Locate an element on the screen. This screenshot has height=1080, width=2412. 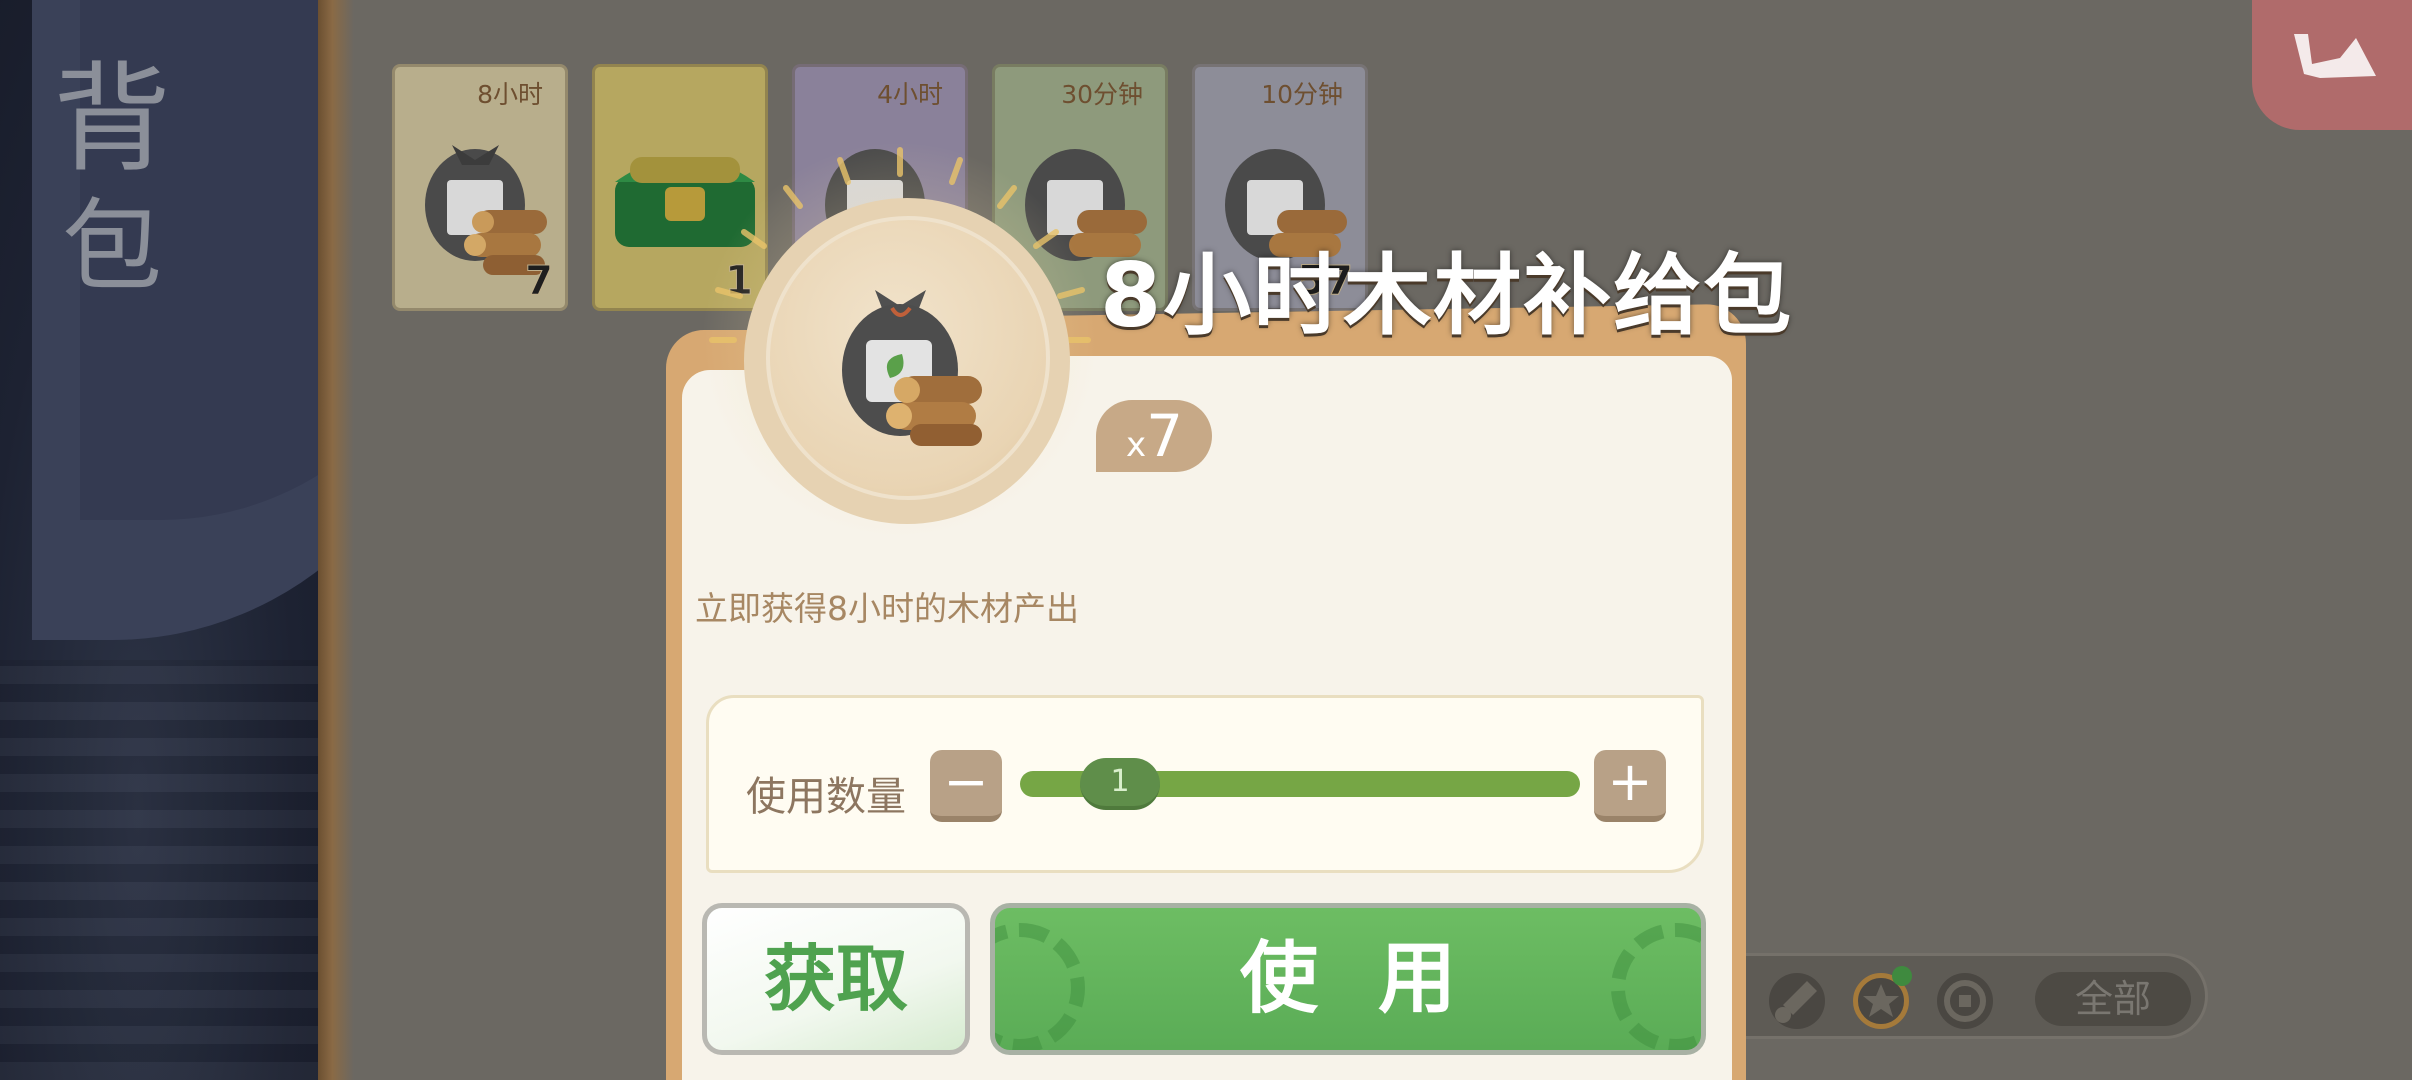
new-dot-badge is located at coordinates (1902, 976).